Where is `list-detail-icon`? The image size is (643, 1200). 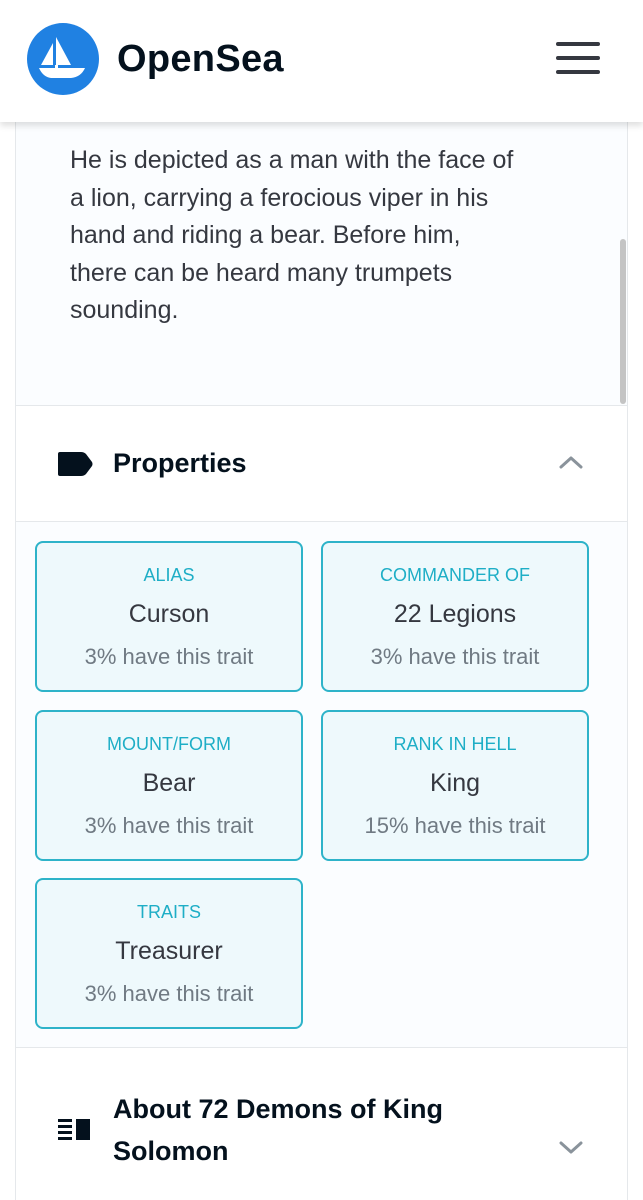
list-detail-icon is located at coordinates (75, 1132).